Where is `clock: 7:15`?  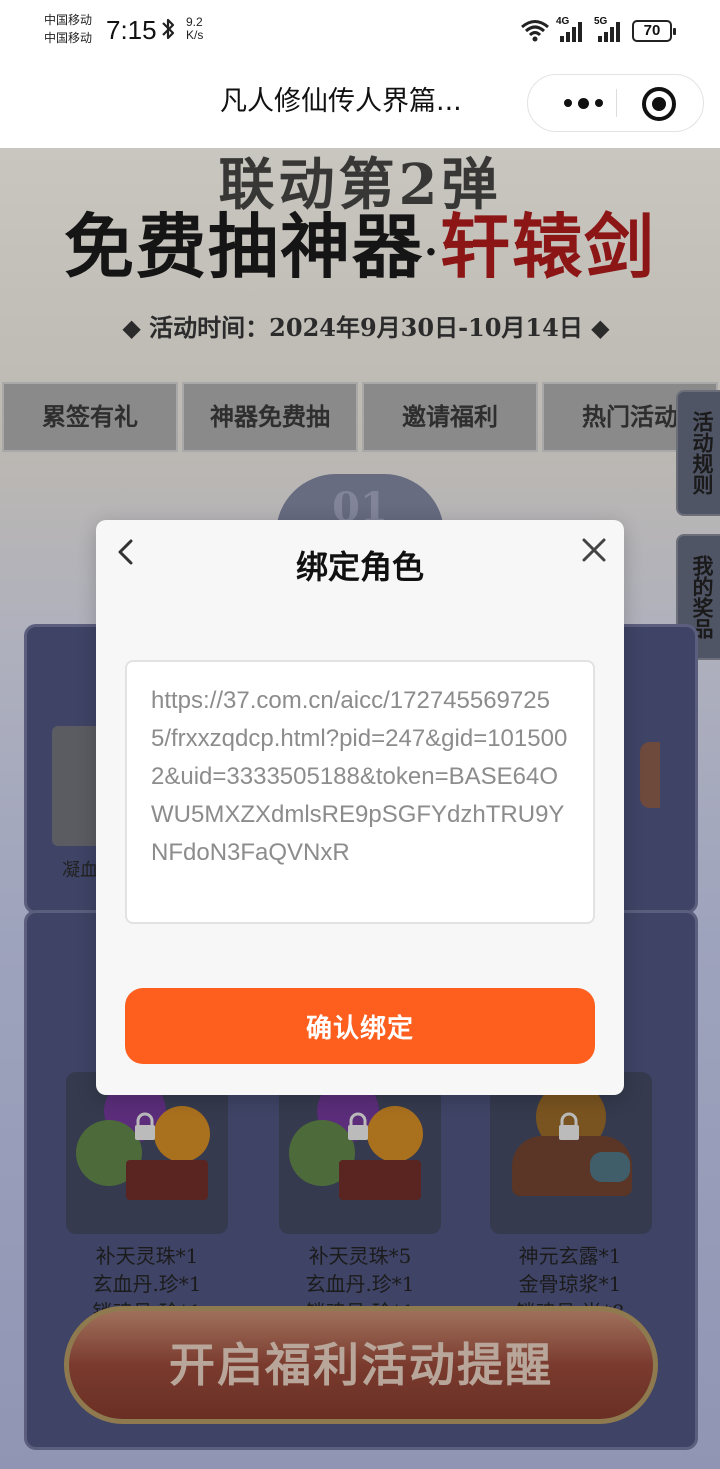 clock: 7:15 is located at coordinates (131, 30).